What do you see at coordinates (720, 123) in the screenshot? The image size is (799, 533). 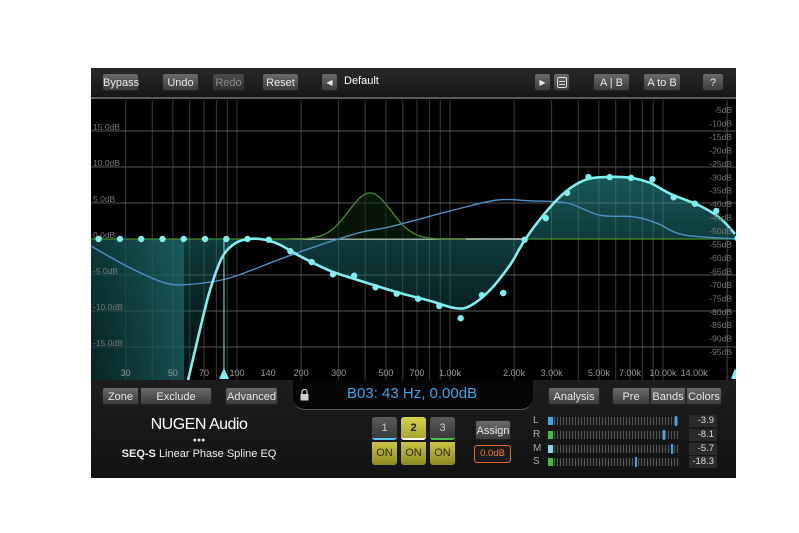 I see `right-db-label: -10dB` at bounding box center [720, 123].